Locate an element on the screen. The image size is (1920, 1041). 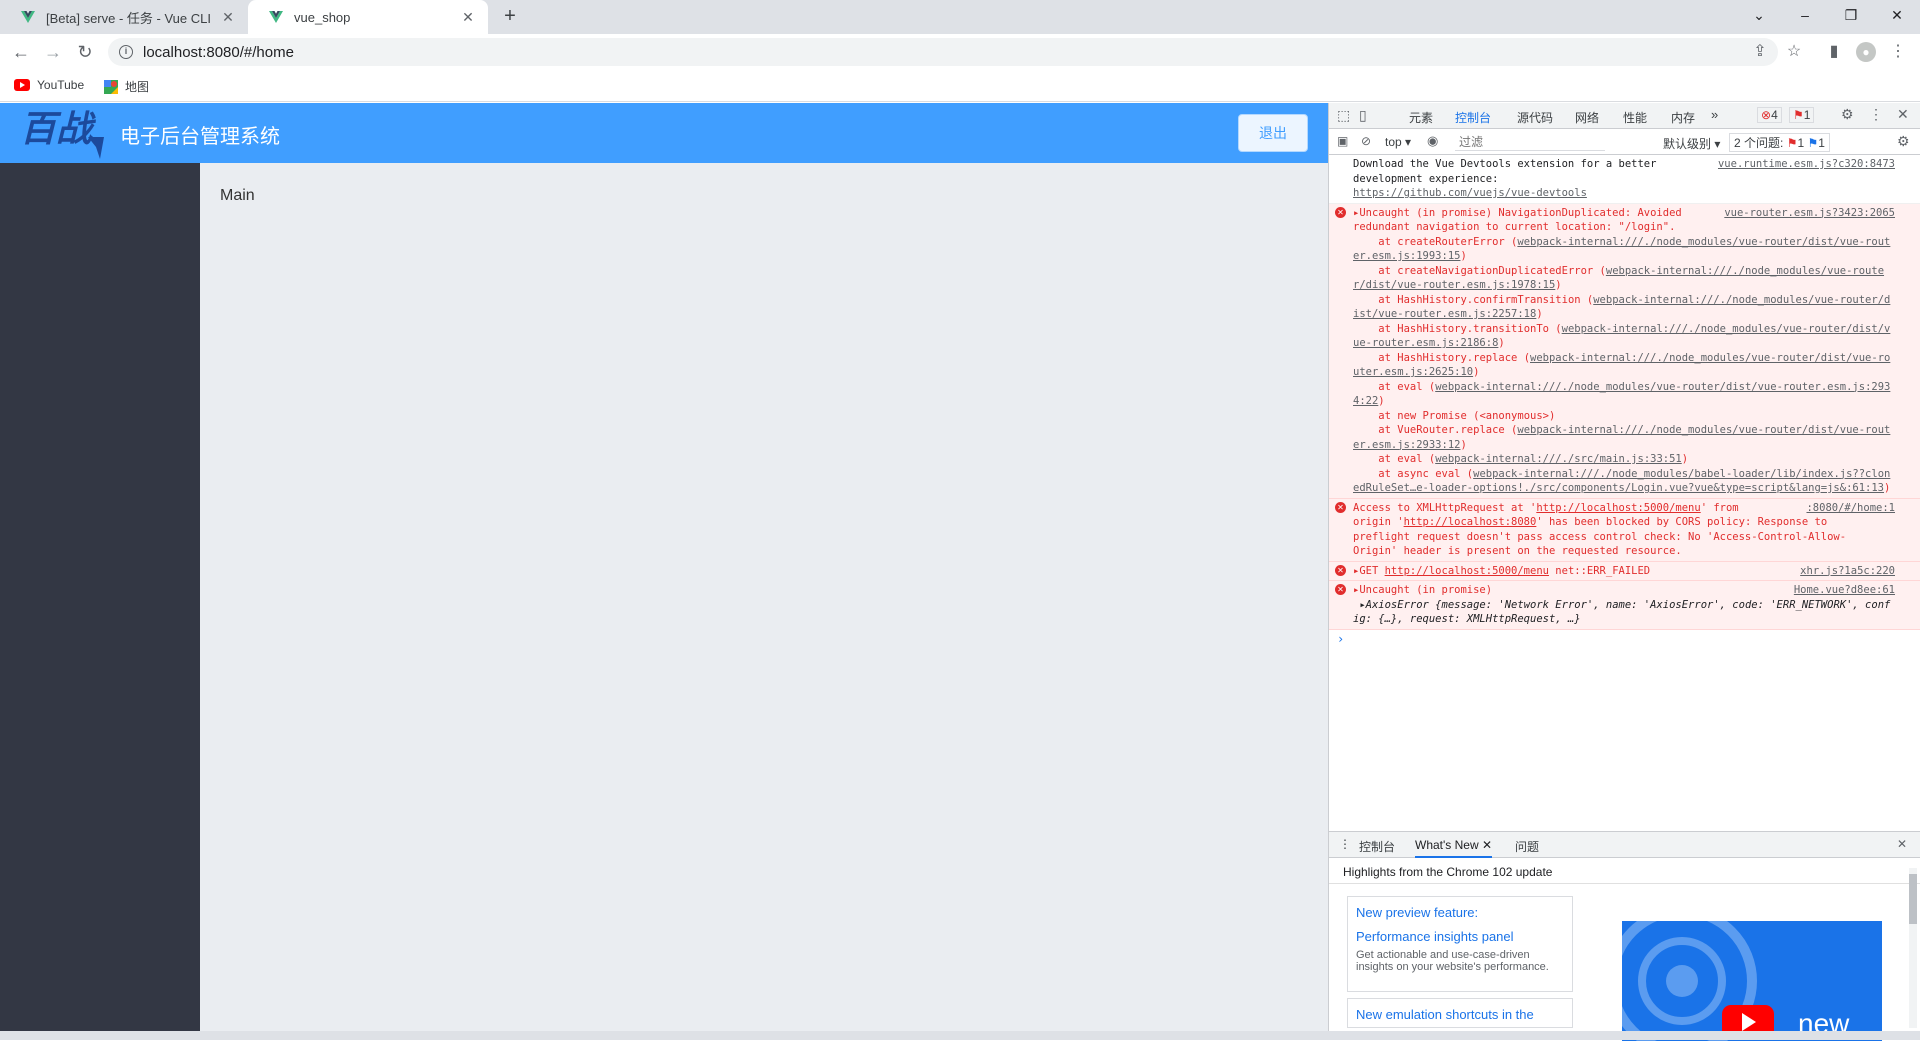
close-drawer-icon: ✕ is located at coordinates (1902, 844).